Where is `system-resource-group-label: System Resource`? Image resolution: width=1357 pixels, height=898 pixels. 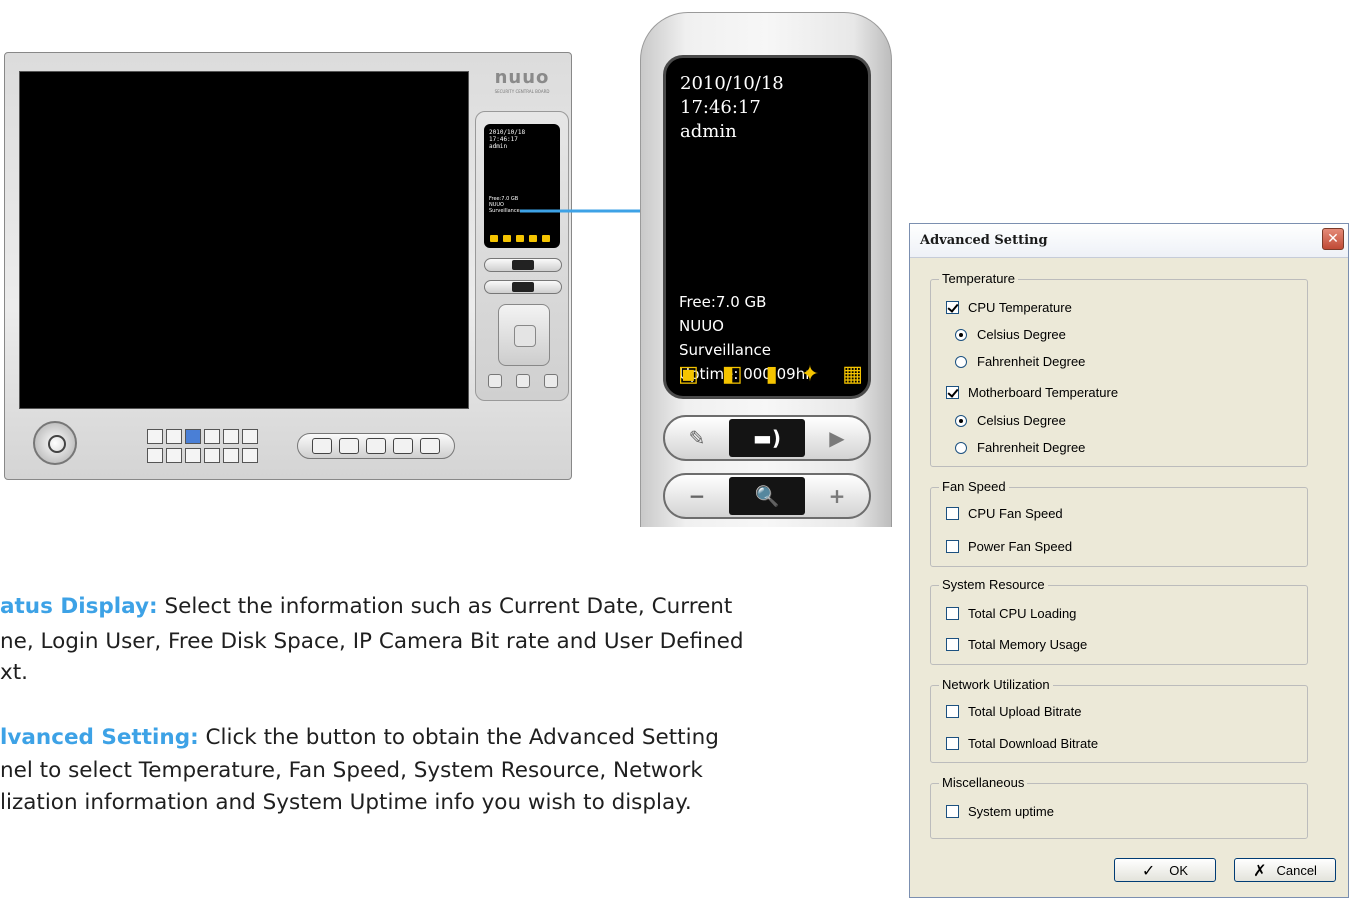 system-resource-group-label: System Resource is located at coordinates (993, 584).